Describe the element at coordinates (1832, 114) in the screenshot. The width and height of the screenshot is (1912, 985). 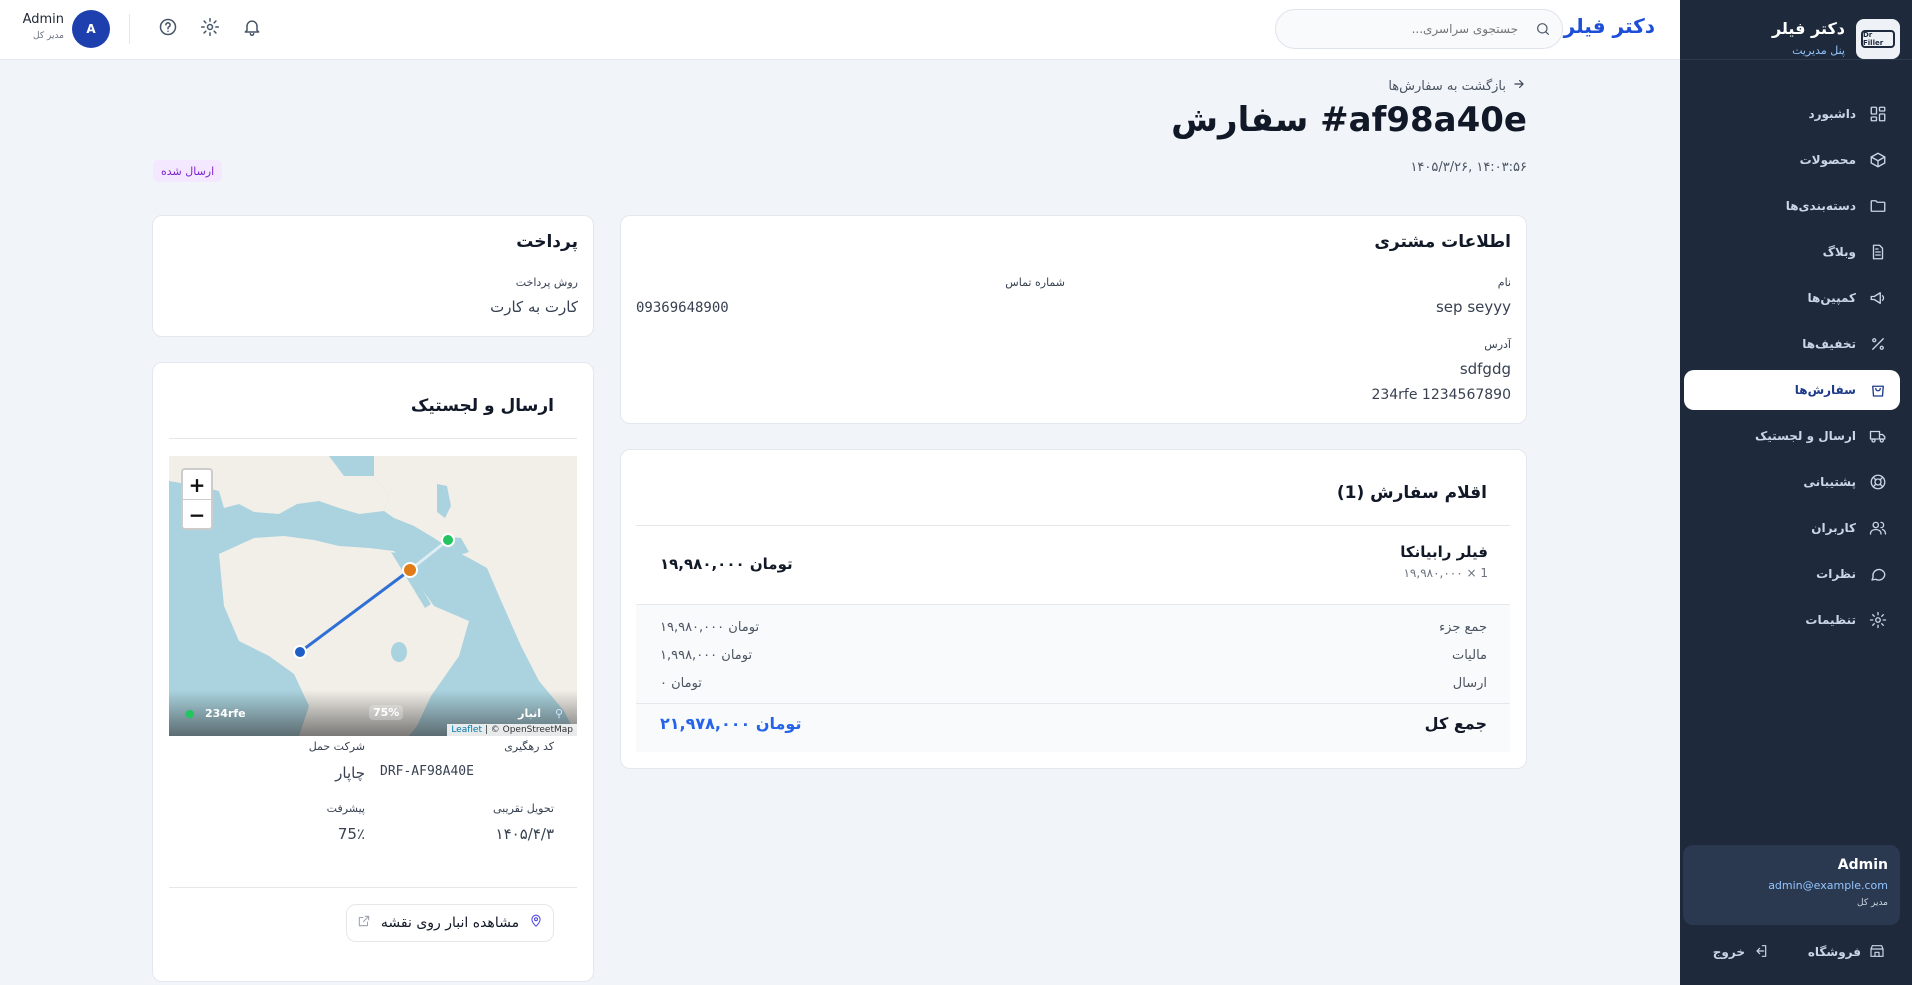
I see `sidebar-item-label: داشبورد` at that location.